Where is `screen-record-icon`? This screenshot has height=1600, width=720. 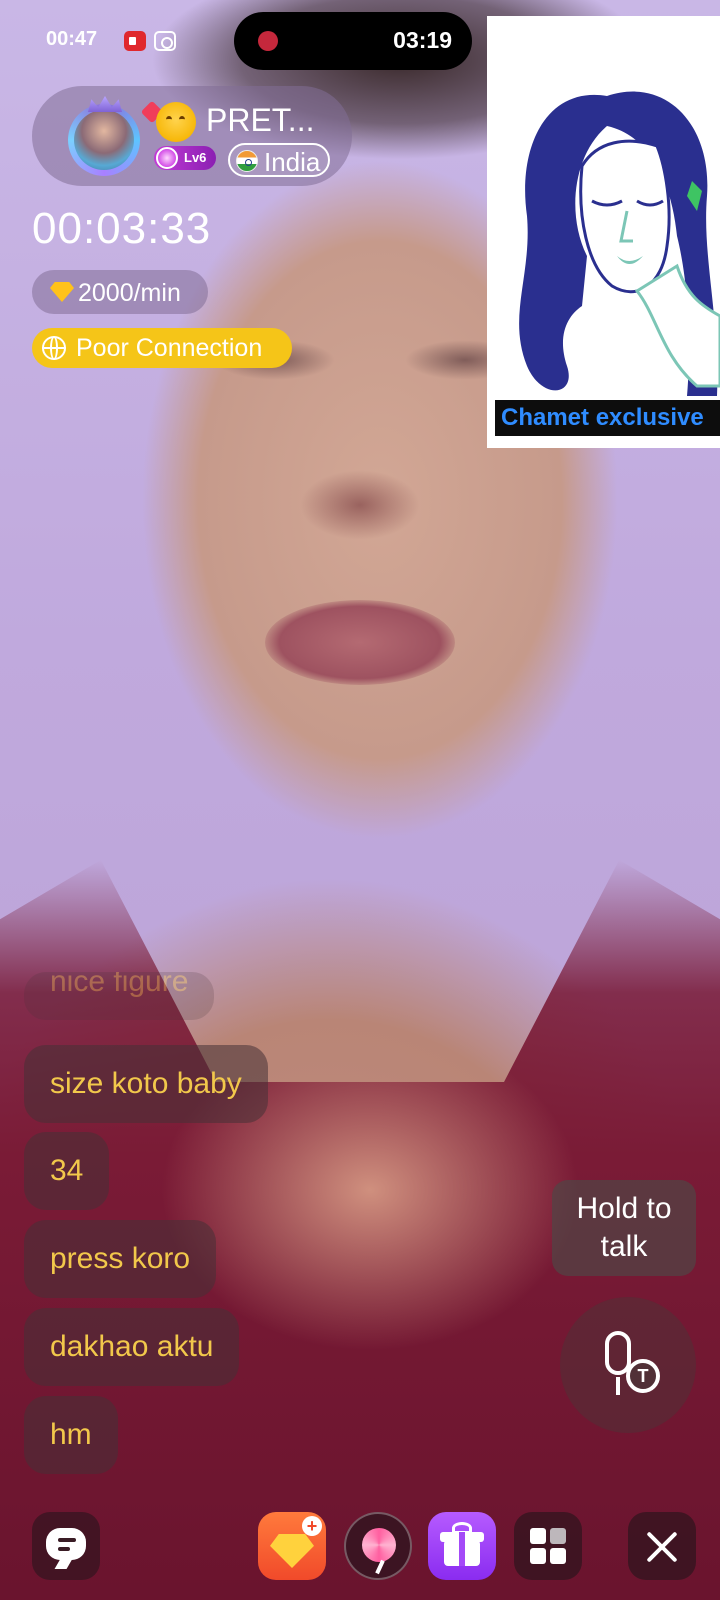
screen-record-icon is located at coordinates (135, 41).